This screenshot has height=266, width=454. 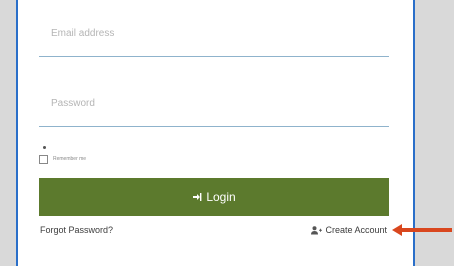 What do you see at coordinates (317, 229) in the screenshot?
I see `user-plus-icon` at bounding box center [317, 229].